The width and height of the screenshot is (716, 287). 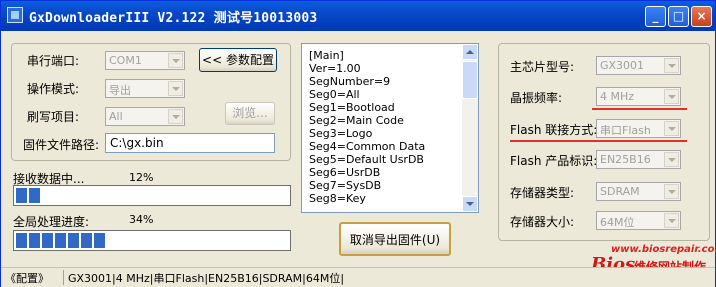 What do you see at coordinates (137, 143) in the screenshot?
I see `firmware-path-value: C:\gx.bin` at bounding box center [137, 143].